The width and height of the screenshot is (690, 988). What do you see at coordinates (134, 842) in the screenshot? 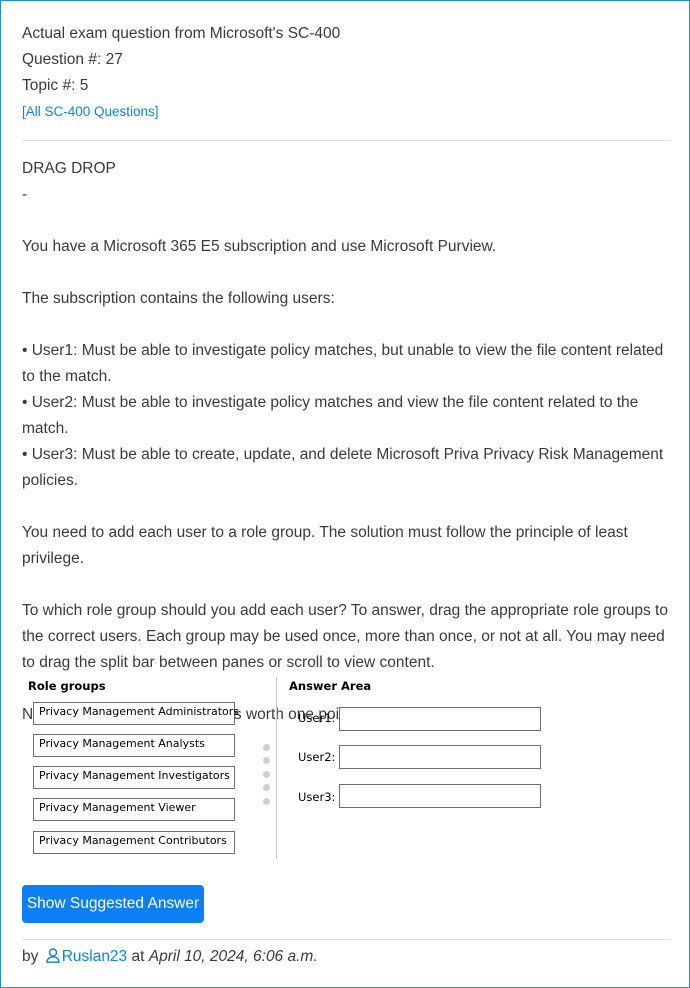
I see `role-group-item: Privacy Management Contributors` at bounding box center [134, 842].